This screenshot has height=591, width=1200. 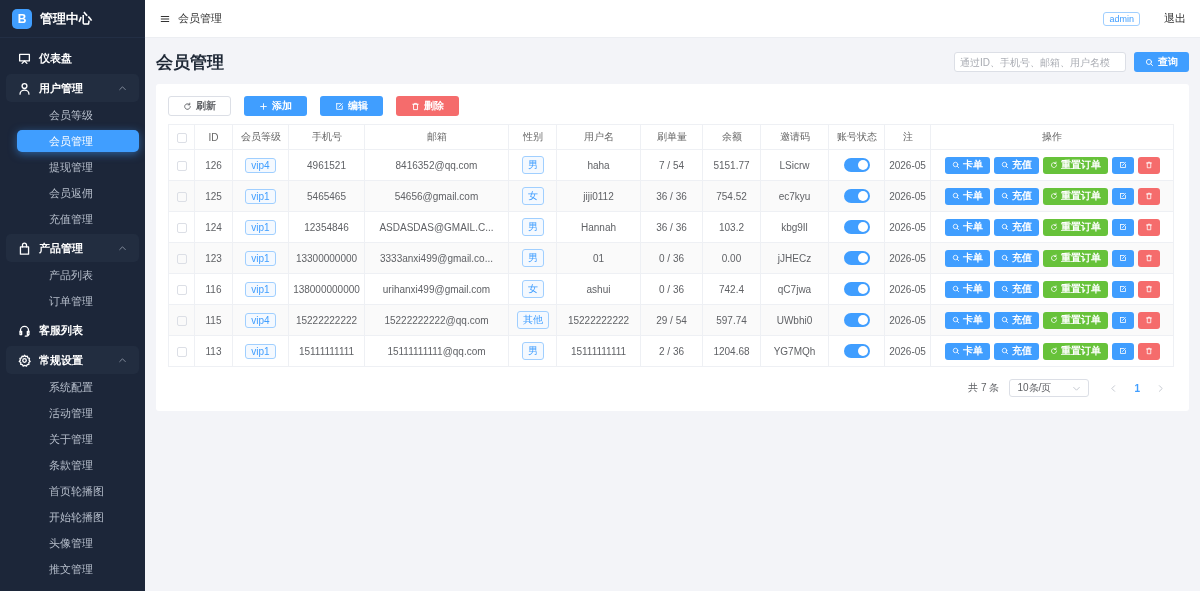 What do you see at coordinates (199, 106) in the screenshot?
I see `refresh-button: 刷新` at bounding box center [199, 106].